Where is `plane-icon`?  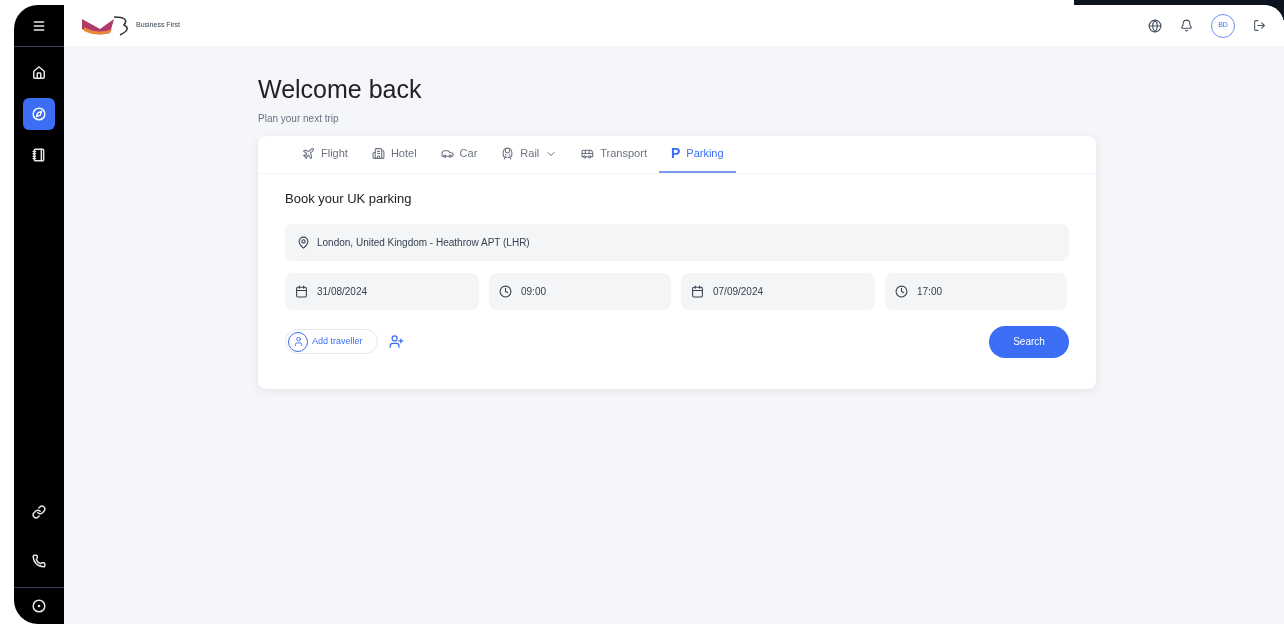
plane-icon is located at coordinates (308, 153).